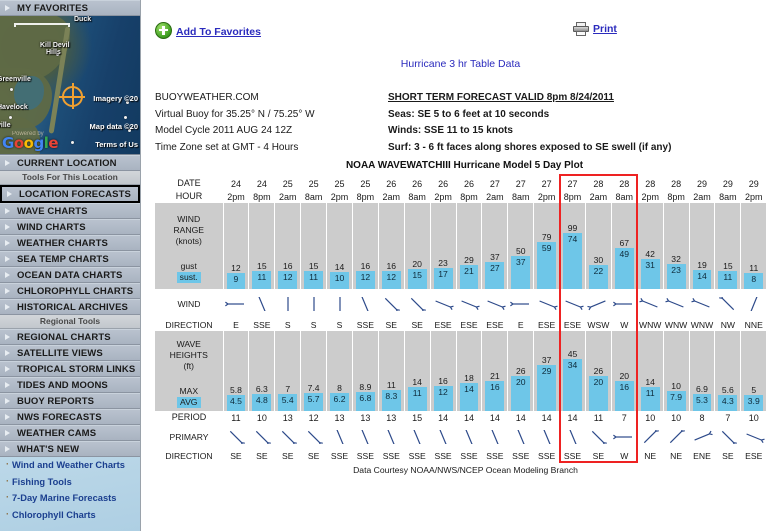  I want to click on wave-max-value: 7, so click(288, 388).